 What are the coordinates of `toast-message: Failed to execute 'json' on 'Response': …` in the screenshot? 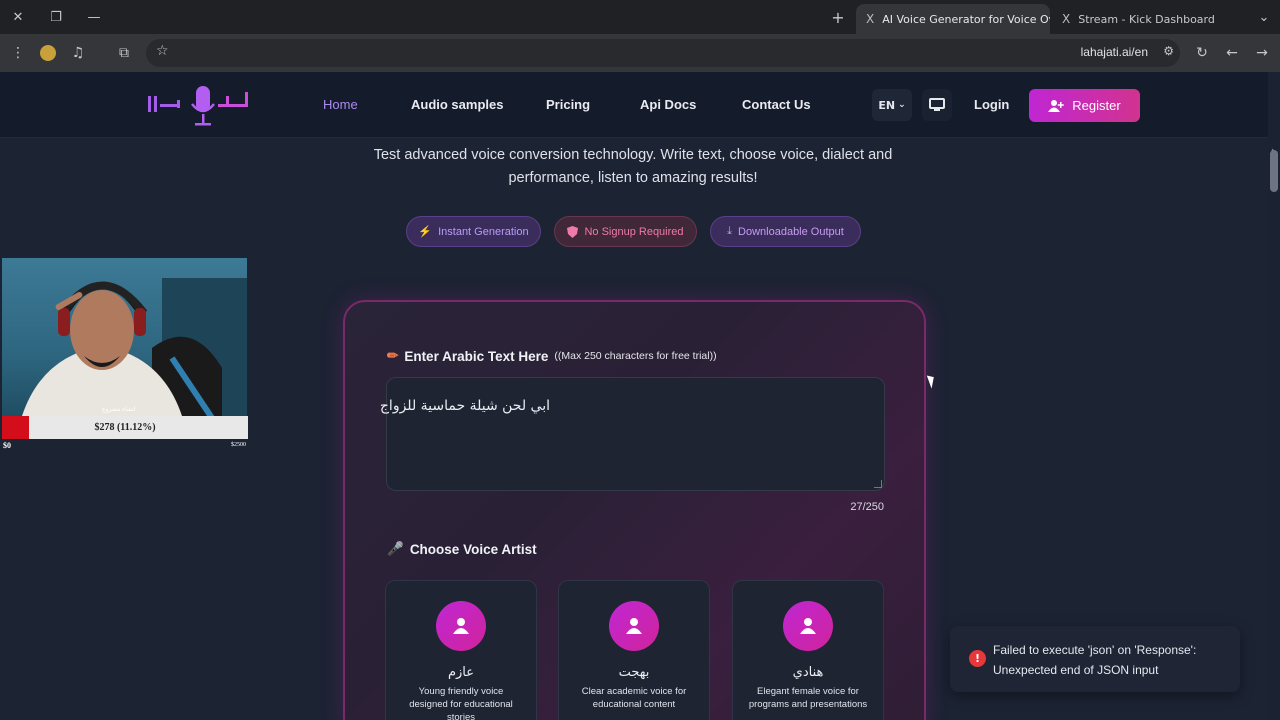 It's located at (1095, 660).